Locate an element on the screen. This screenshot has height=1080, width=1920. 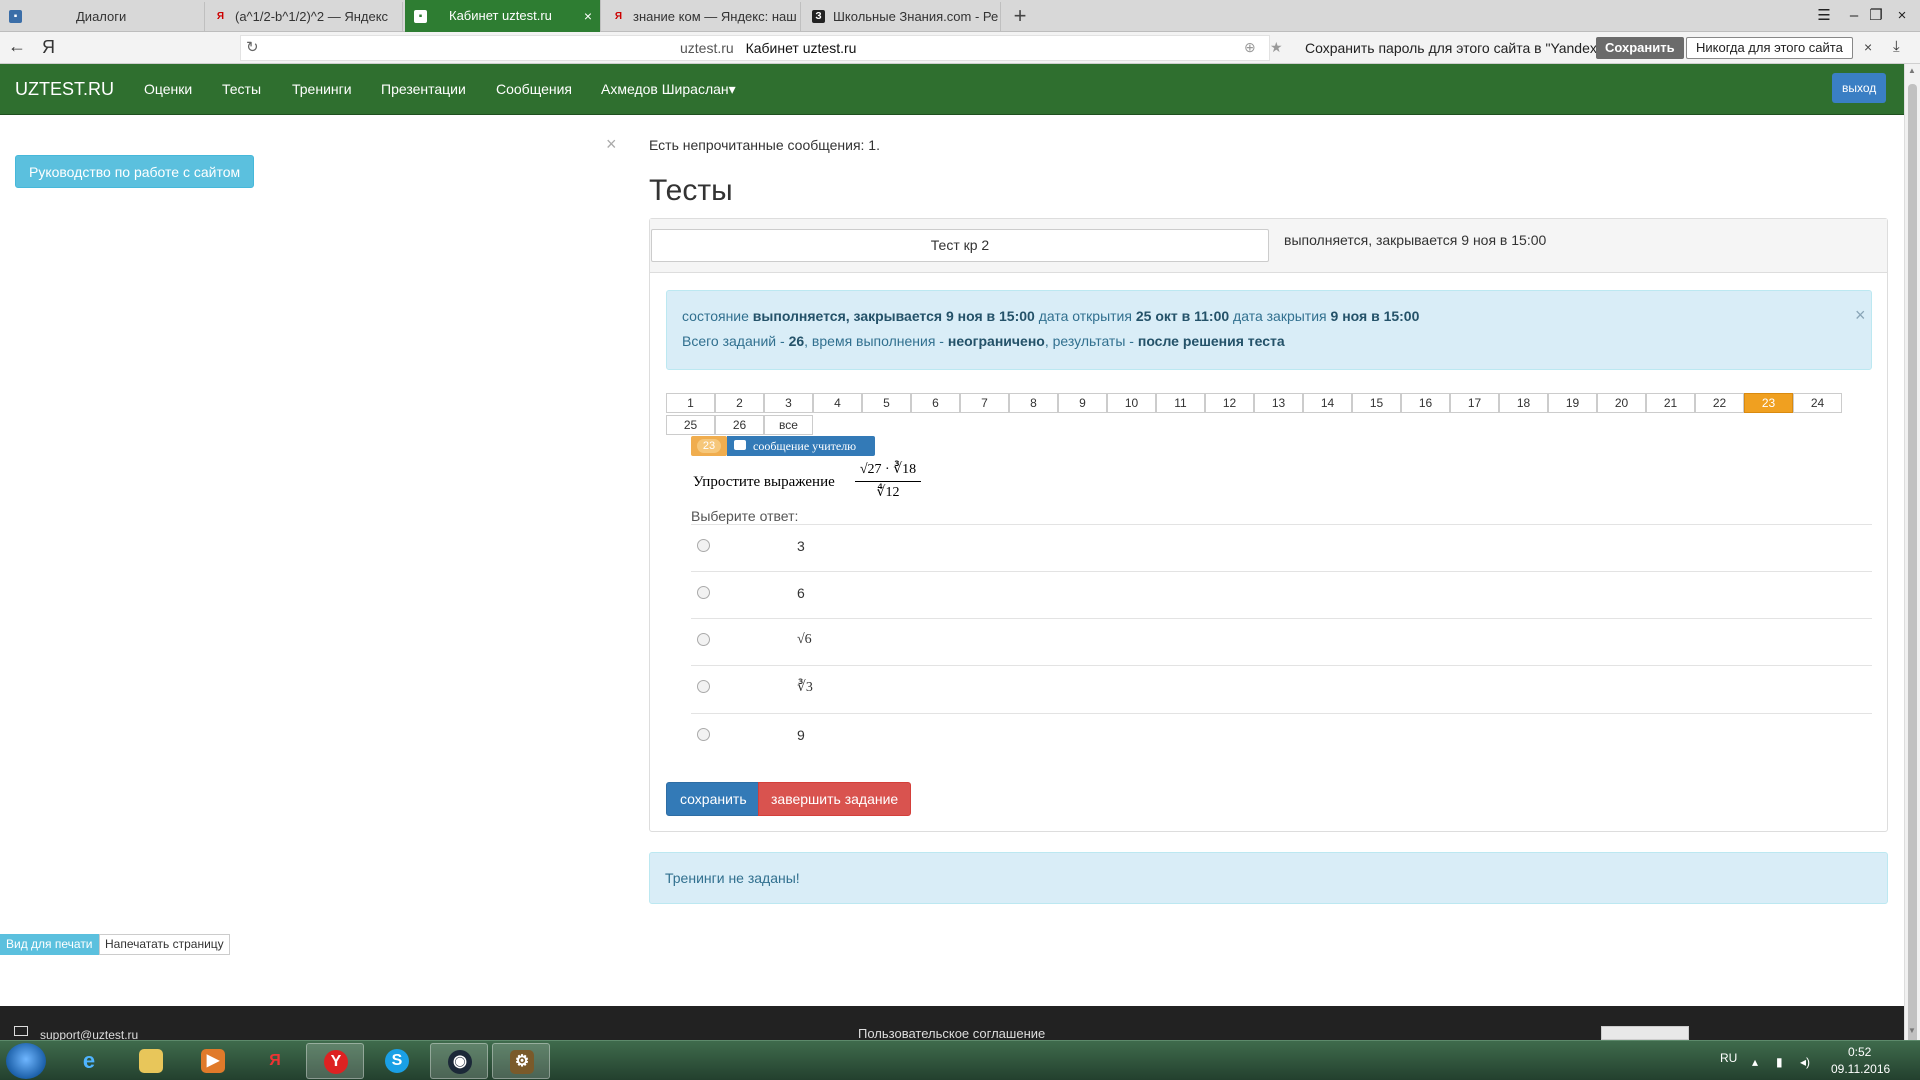
site-guide-button: Руководство по работе с сайтом is located at coordinates (135, 171).